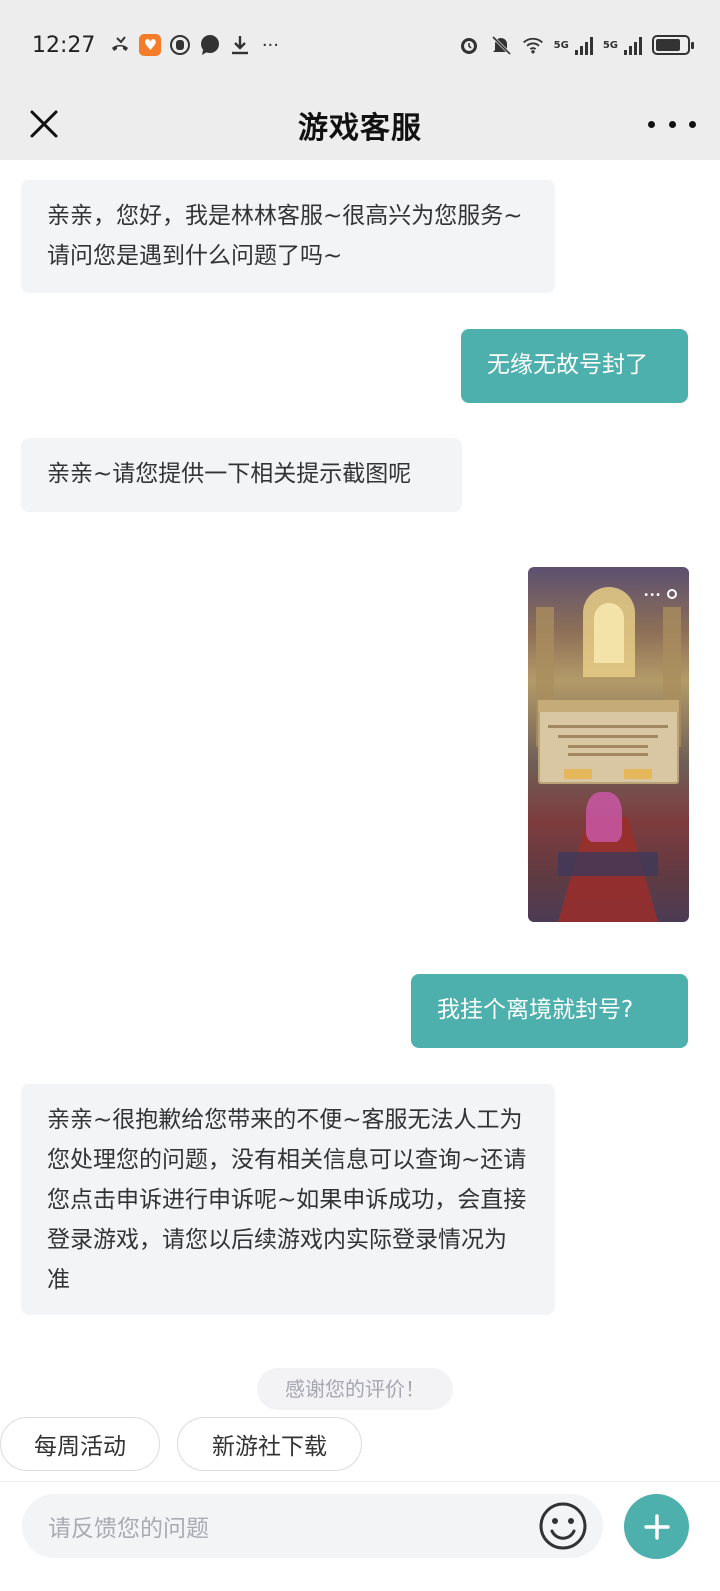 The height and width of the screenshot is (1591, 720). I want to click on rating-notice: 感谢您的评价！, so click(355, 1389).